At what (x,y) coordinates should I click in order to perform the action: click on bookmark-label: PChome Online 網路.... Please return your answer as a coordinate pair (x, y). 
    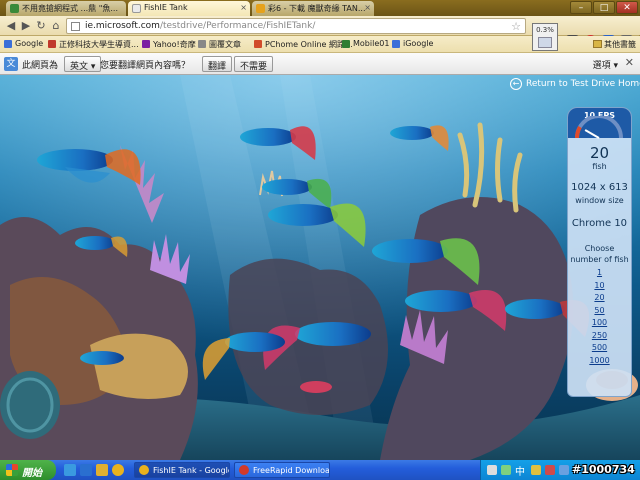
    Looking at the image, I should click on (309, 44).